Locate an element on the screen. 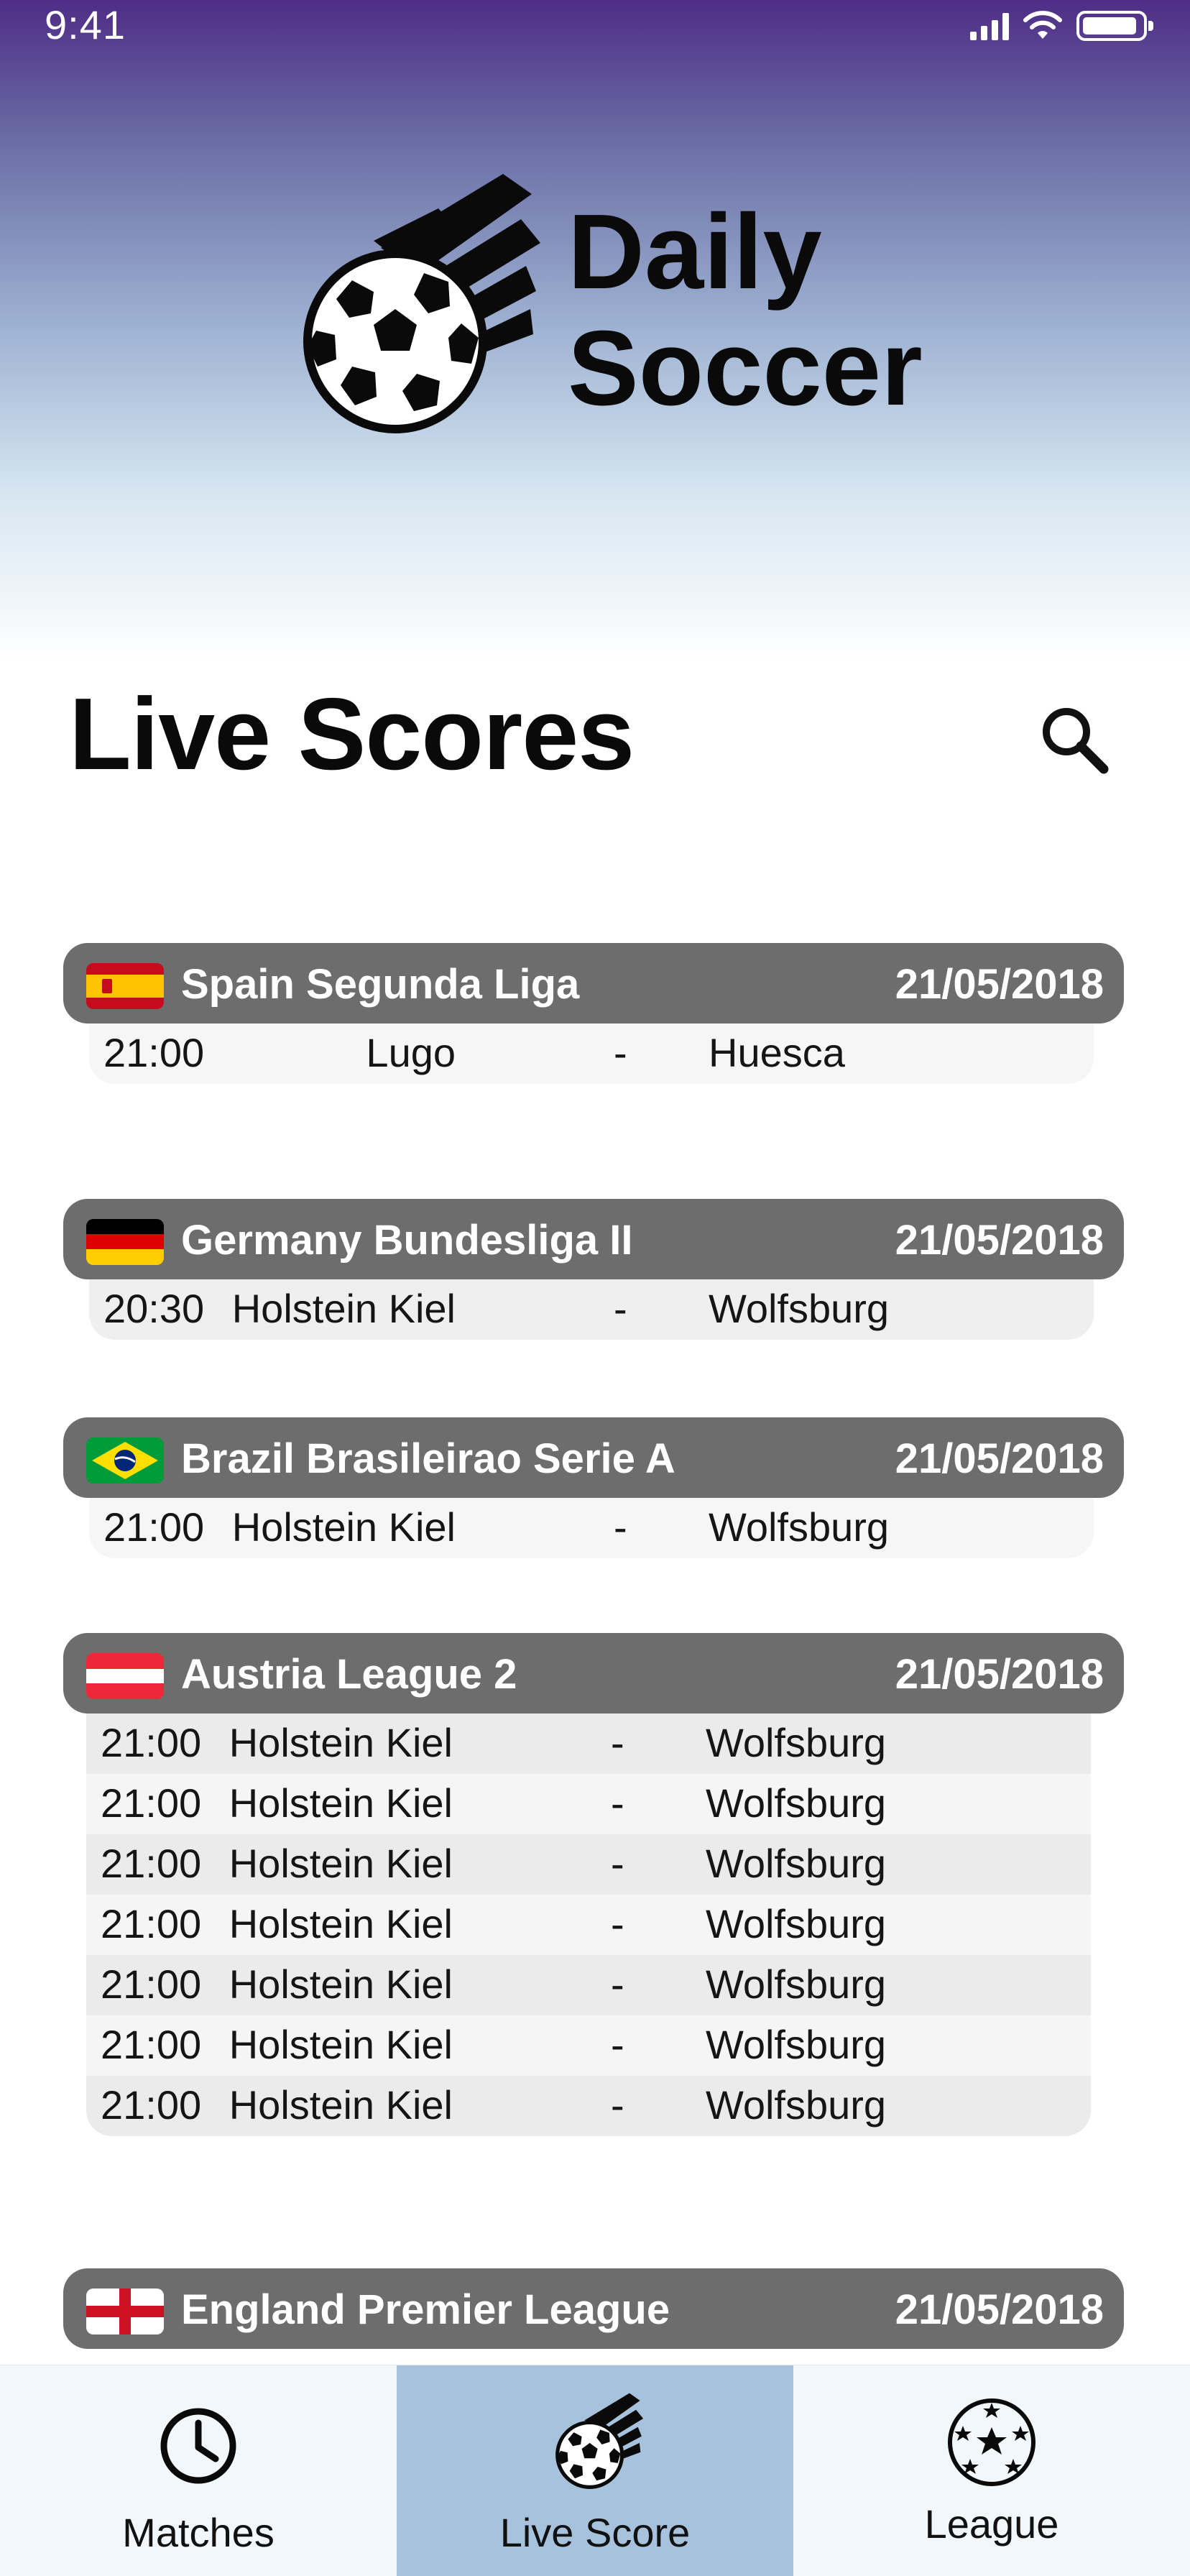 The image size is (1190, 2576). match-row: 20:30 Holstein Kiel - Wolfsburg is located at coordinates (591, 1309).